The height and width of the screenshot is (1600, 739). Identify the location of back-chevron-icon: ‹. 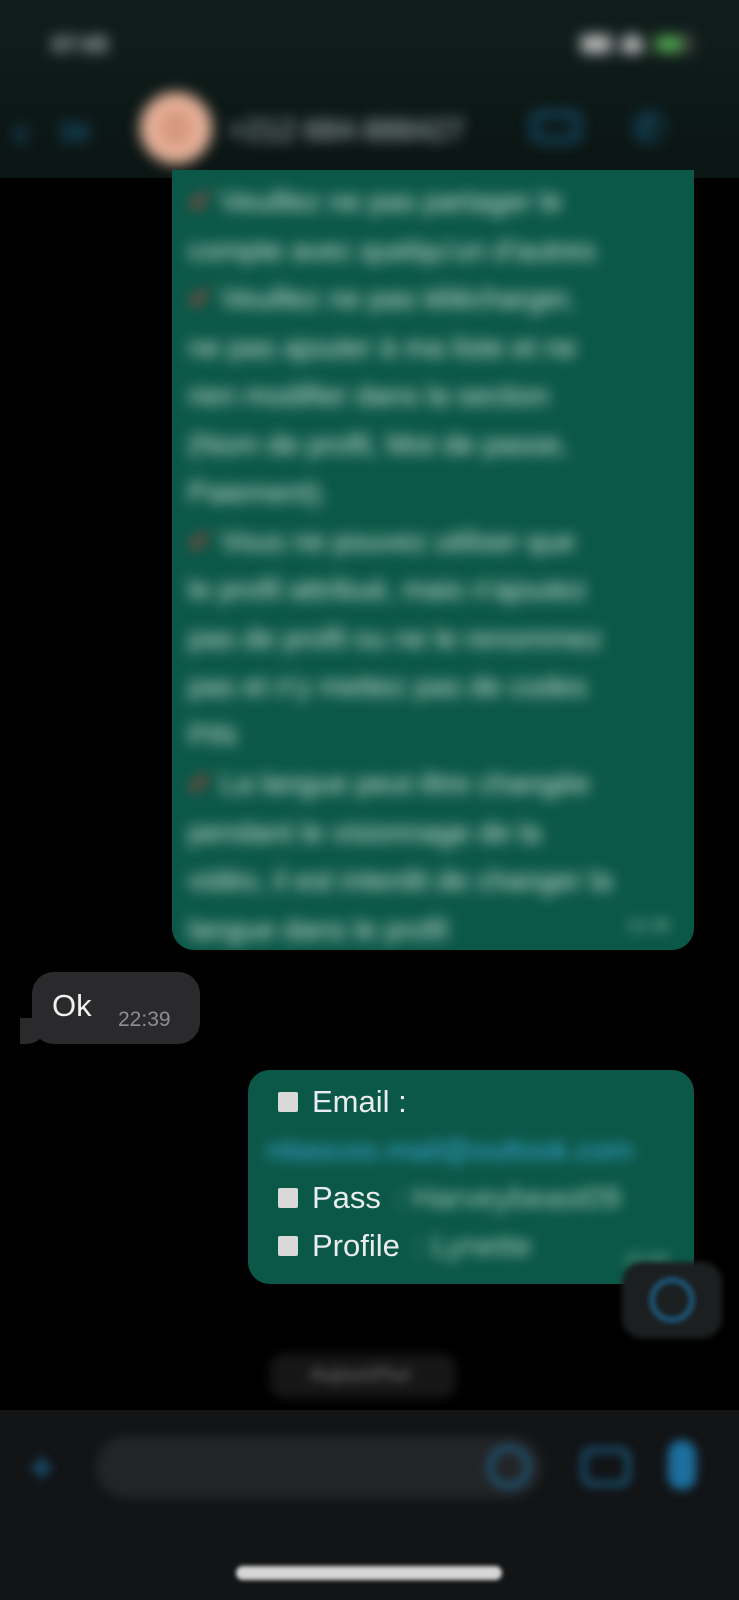
(21, 132).